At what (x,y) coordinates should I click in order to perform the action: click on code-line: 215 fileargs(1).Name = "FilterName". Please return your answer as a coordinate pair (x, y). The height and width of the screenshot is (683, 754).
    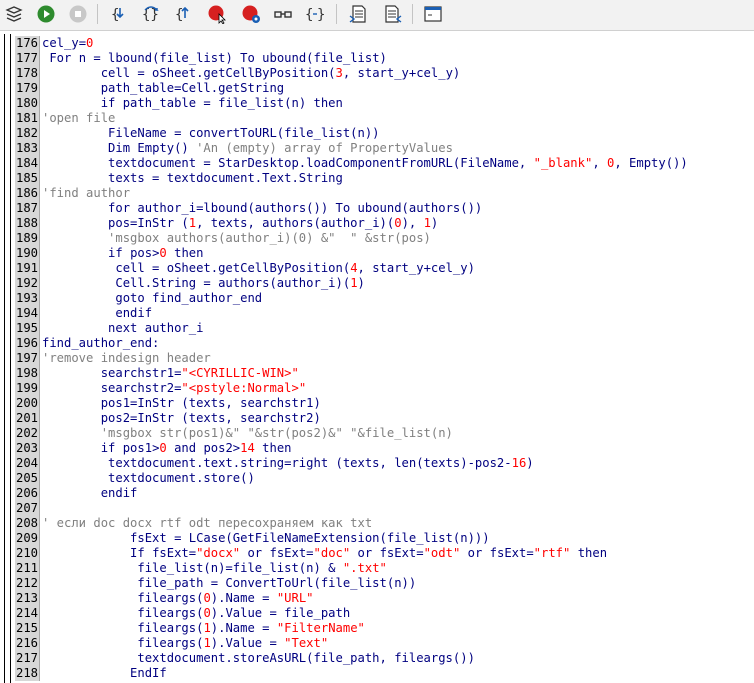
    Looking at the image, I should click on (190, 628).